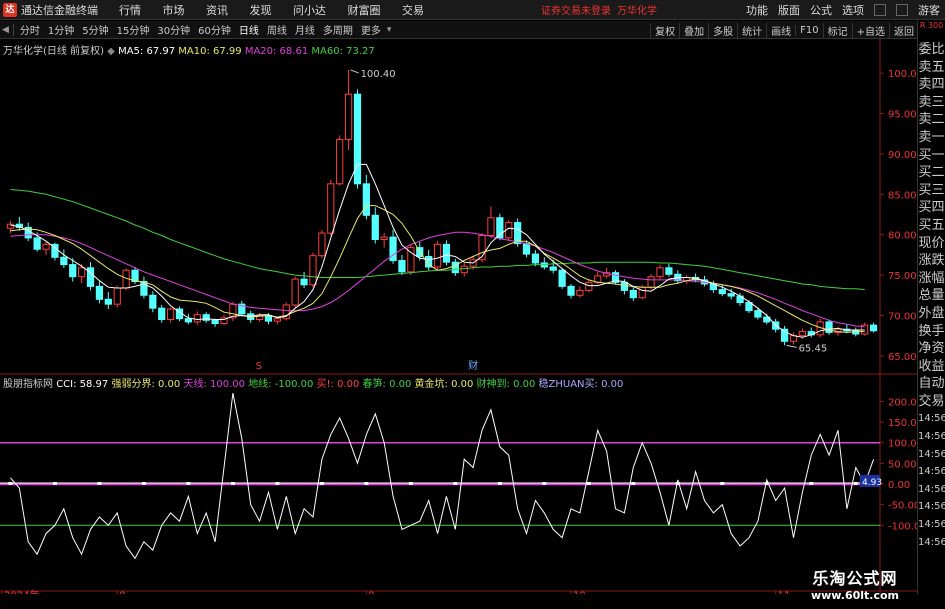 The width and height of the screenshot is (945, 609). I want to click on menu-ask: 问小达, so click(309, 10).